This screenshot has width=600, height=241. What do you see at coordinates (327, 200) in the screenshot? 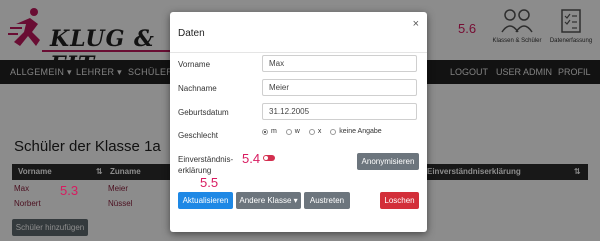
I see `austreten-button: Austreten` at bounding box center [327, 200].